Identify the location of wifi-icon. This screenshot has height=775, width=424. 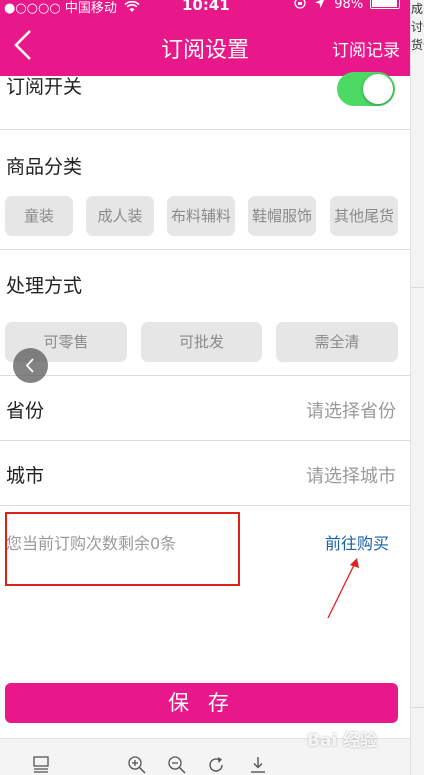
(132, 6).